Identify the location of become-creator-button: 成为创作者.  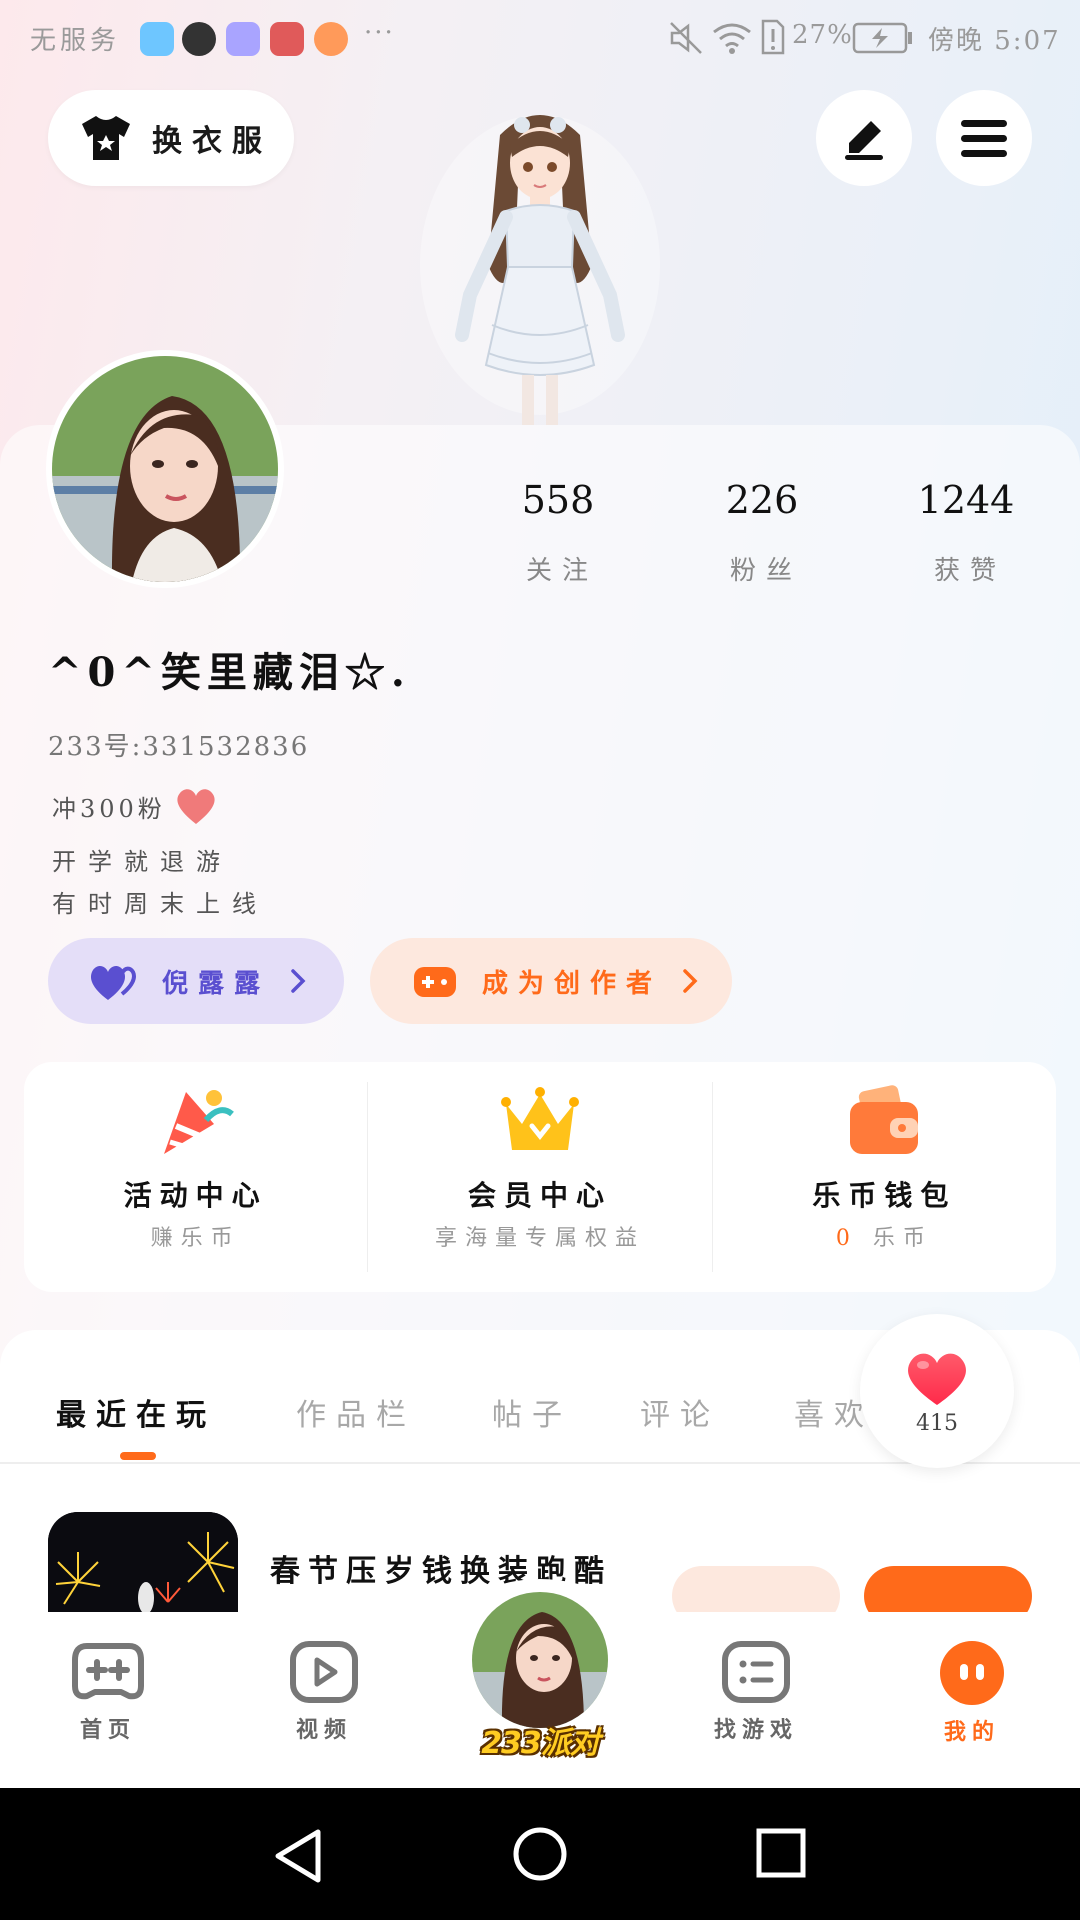
(551, 981).